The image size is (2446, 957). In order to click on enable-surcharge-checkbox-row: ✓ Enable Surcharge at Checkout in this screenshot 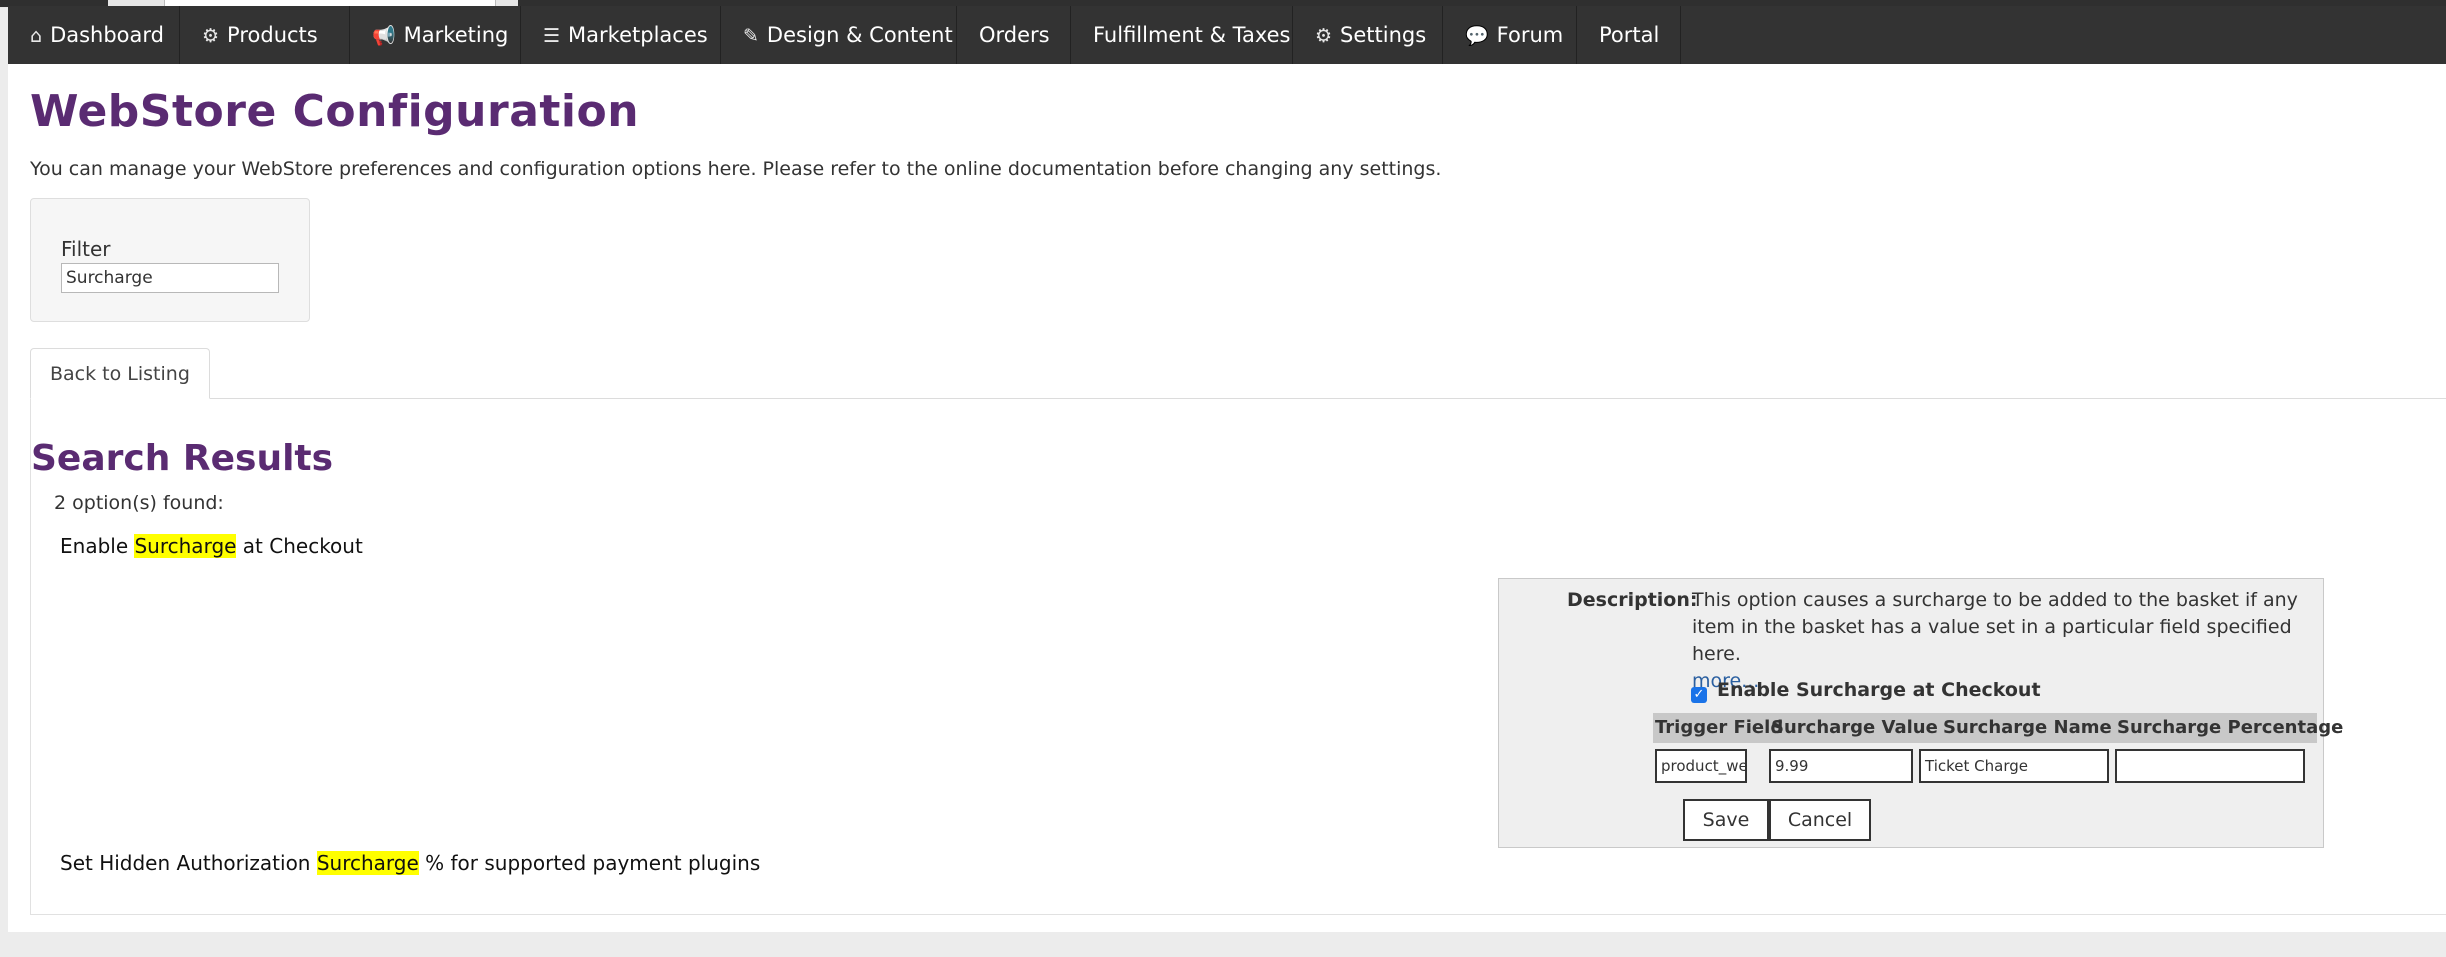, I will do `click(1866, 691)`.